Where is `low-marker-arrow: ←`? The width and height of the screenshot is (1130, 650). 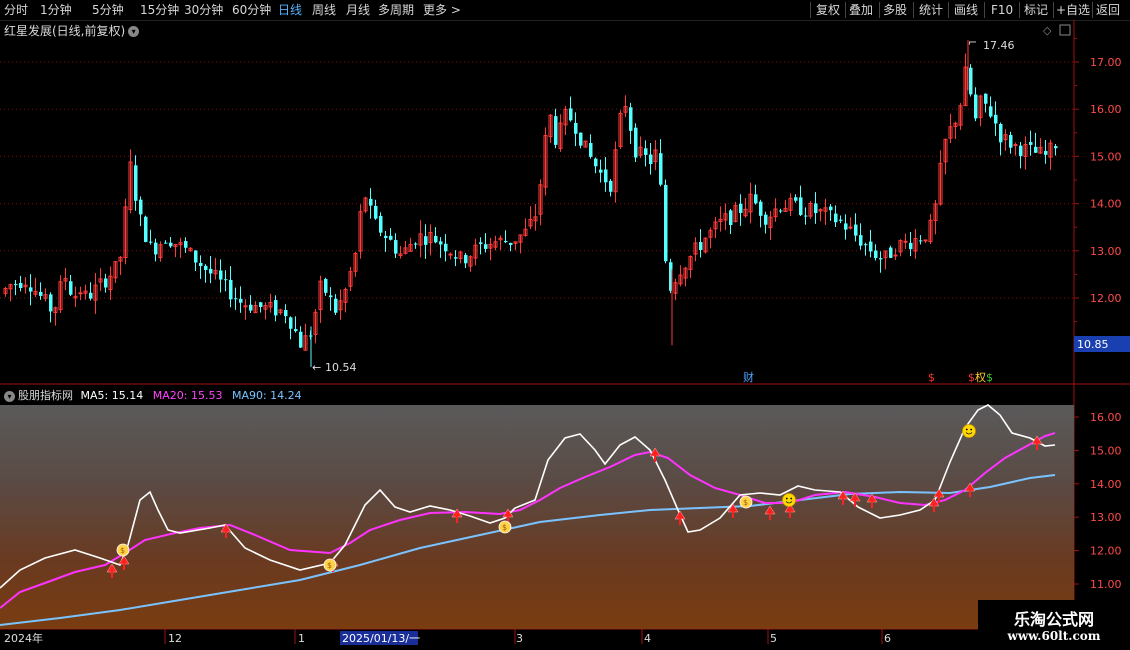 low-marker-arrow: ← is located at coordinates (316, 367).